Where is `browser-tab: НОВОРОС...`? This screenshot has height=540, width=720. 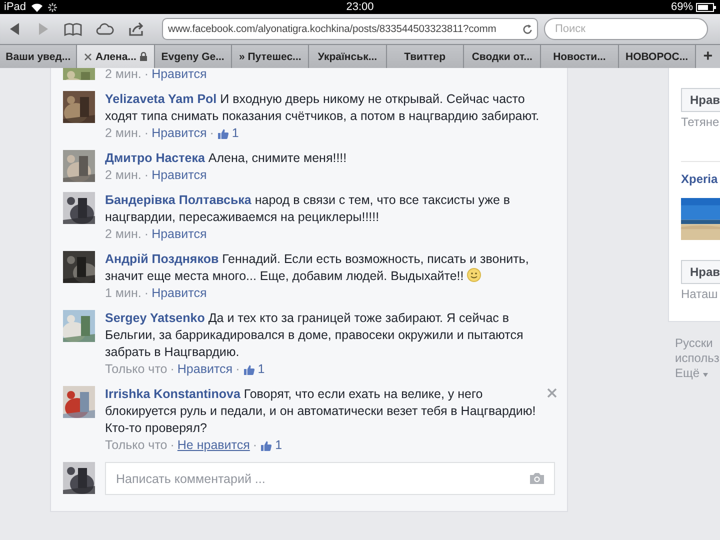 browser-tab: НОВОРОС... is located at coordinates (657, 56).